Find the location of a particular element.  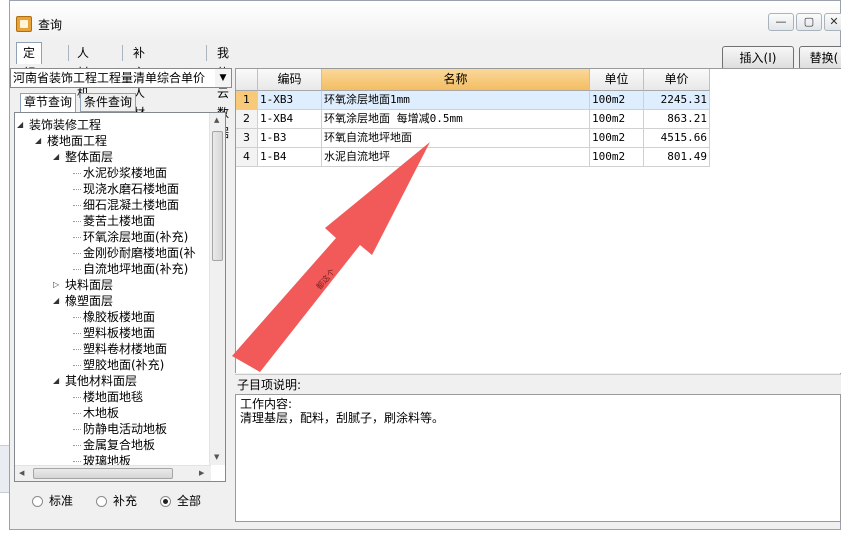

description-content: 清理基层，配料，刮腻子，刷涂料等。 is located at coordinates (342, 418).